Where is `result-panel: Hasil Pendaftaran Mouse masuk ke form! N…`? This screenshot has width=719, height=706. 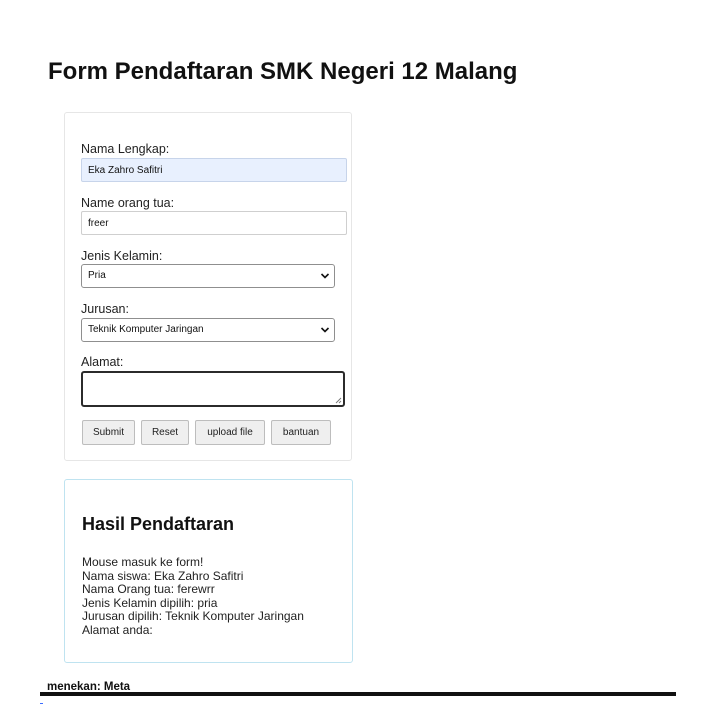
result-panel: Hasil Pendaftaran Mouse masuk ke form! N… is located at coordinates (208, 571).